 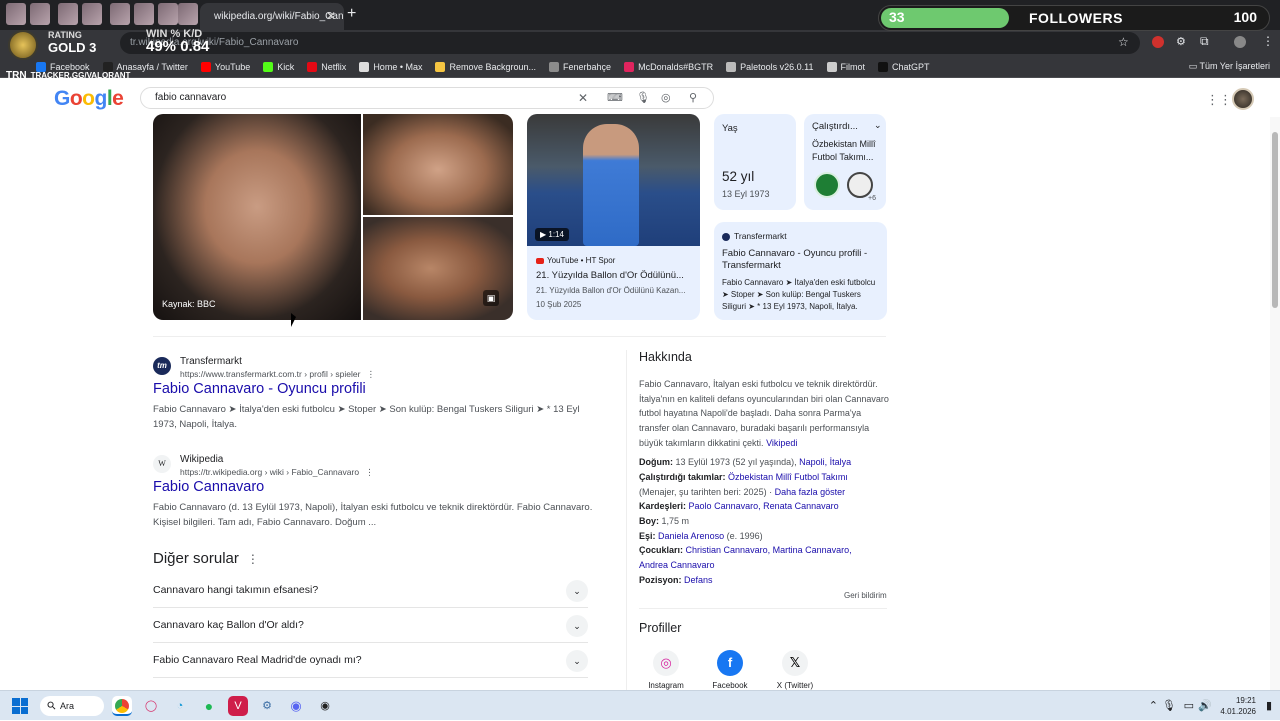 What do you see at coordinates (810, 492) in the screenshot?
I see `show-more-link: Daha fazla göster` at bounding box center [810, 492].